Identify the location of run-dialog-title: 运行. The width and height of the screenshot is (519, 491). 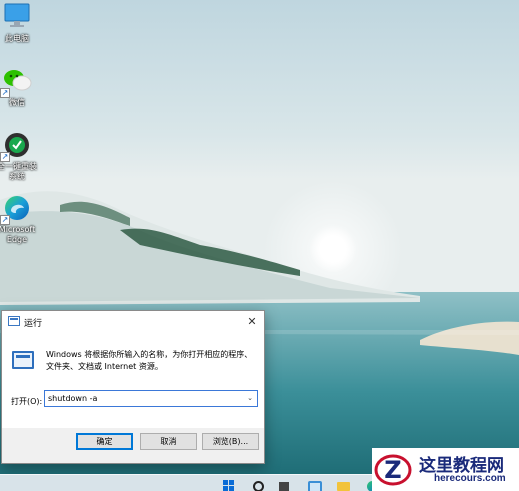
(33, 324).